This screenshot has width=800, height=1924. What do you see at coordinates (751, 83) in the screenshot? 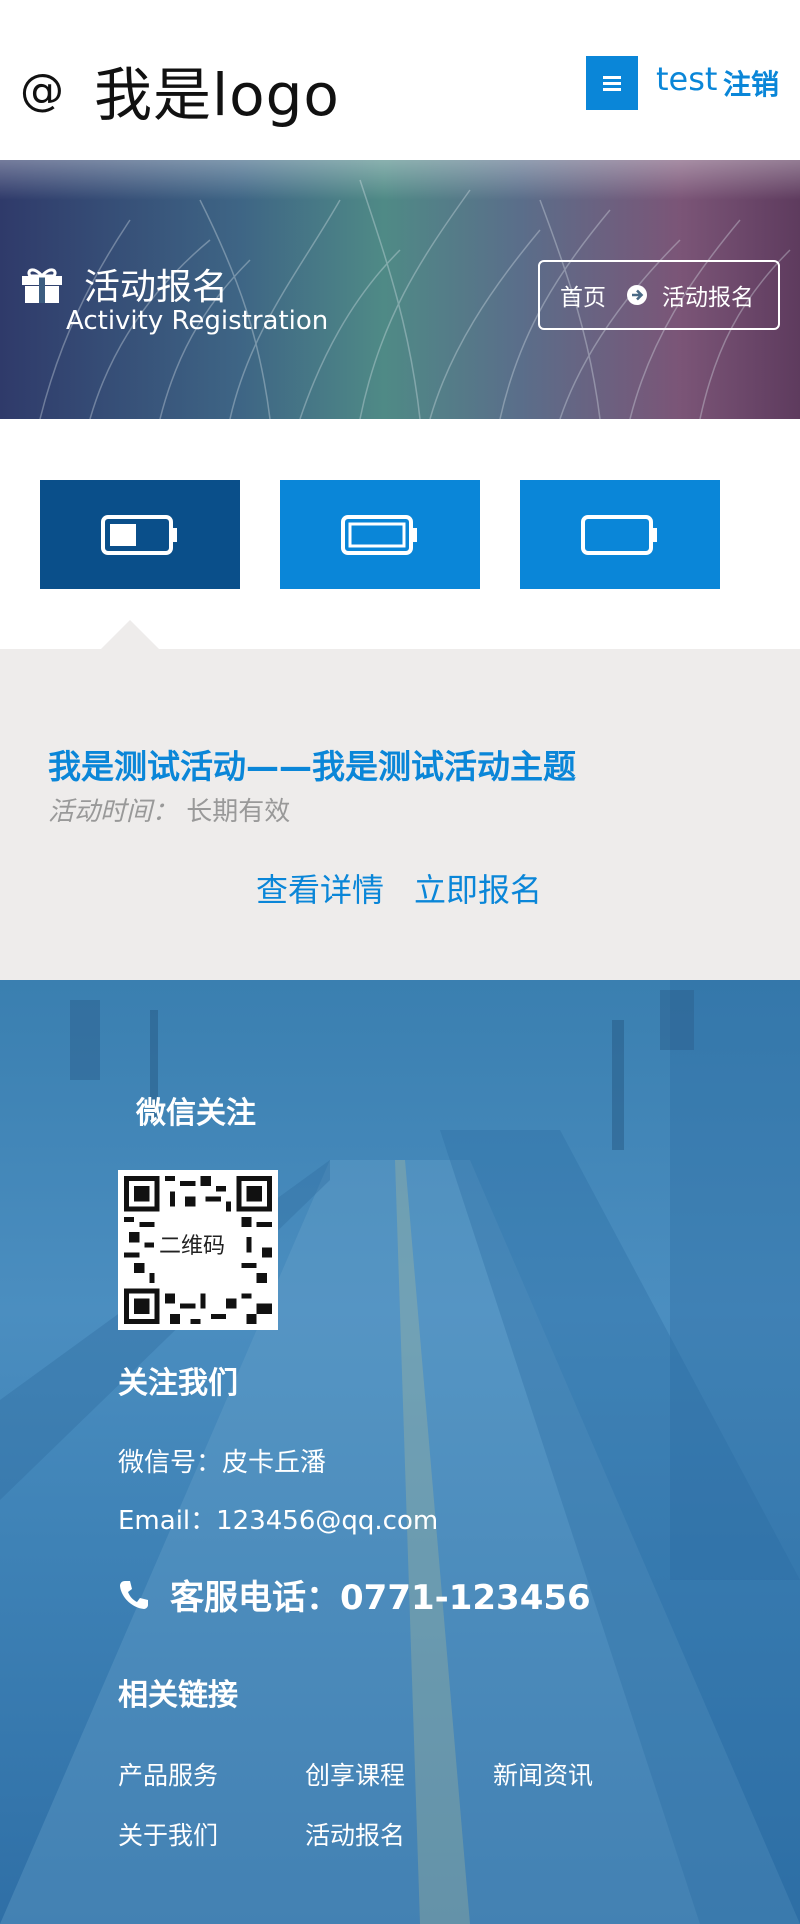
I see `logout-link: 注销` at bounding box center [751, 83].